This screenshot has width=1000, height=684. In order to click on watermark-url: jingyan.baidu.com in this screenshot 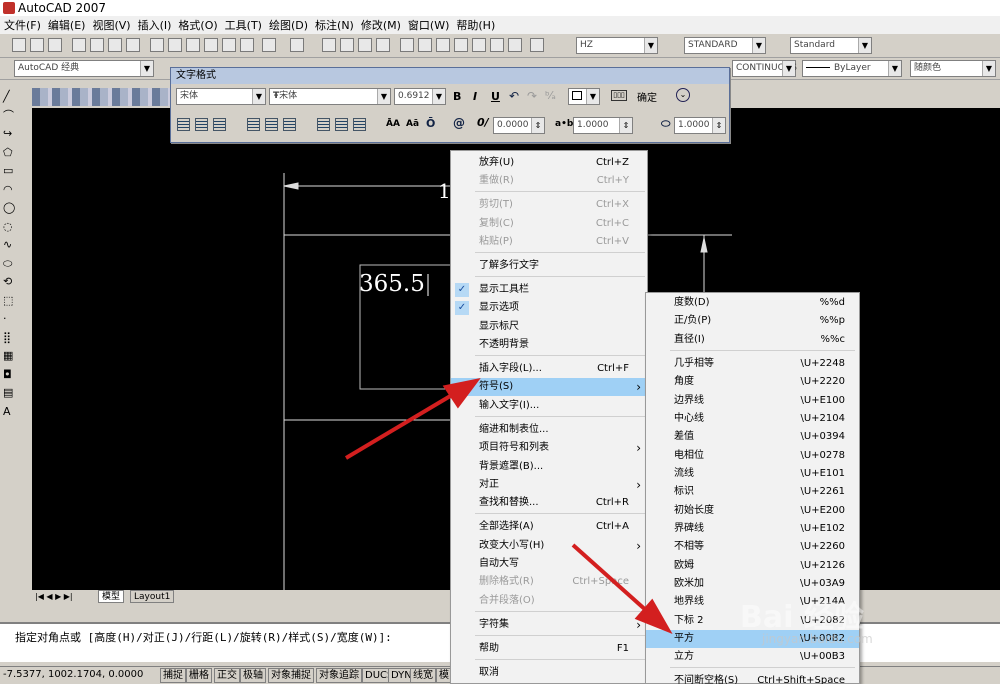, I will do `click(817, 639)`.